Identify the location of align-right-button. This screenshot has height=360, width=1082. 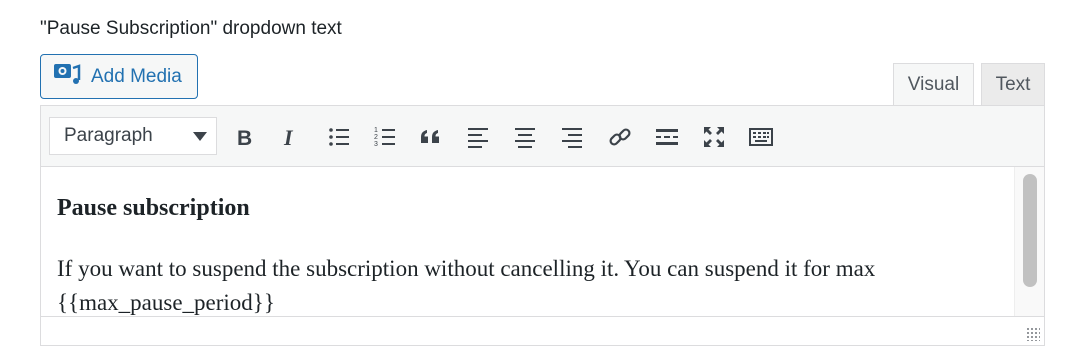
(572, 137).